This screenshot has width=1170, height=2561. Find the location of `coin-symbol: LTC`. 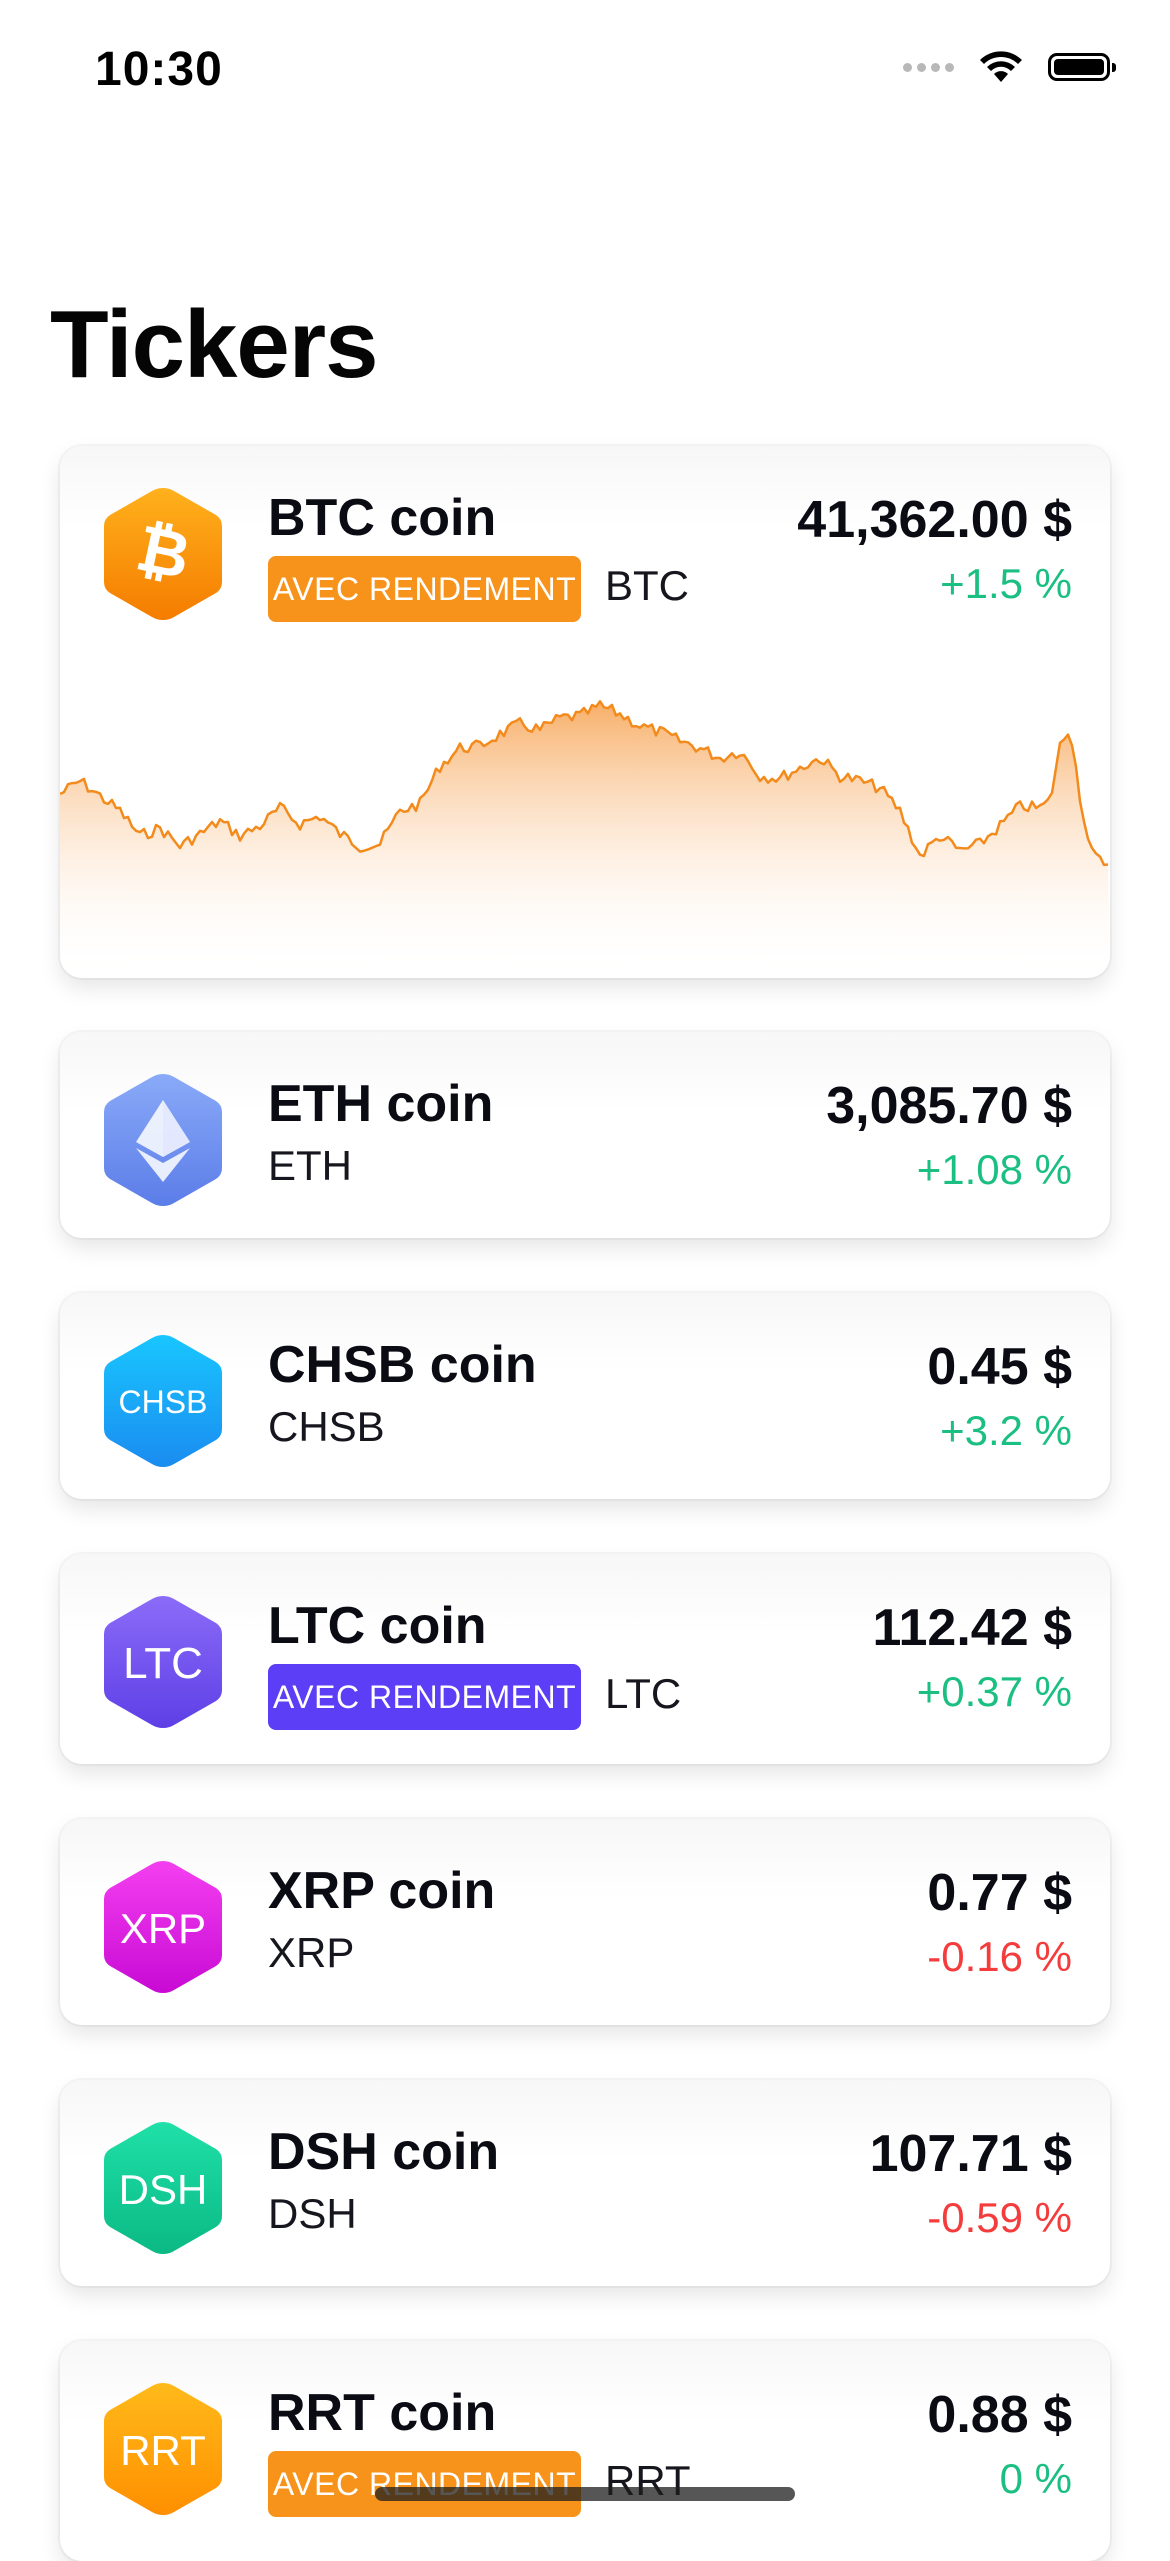

coin-symbol: LTC is located at coordinates (643, 1693).